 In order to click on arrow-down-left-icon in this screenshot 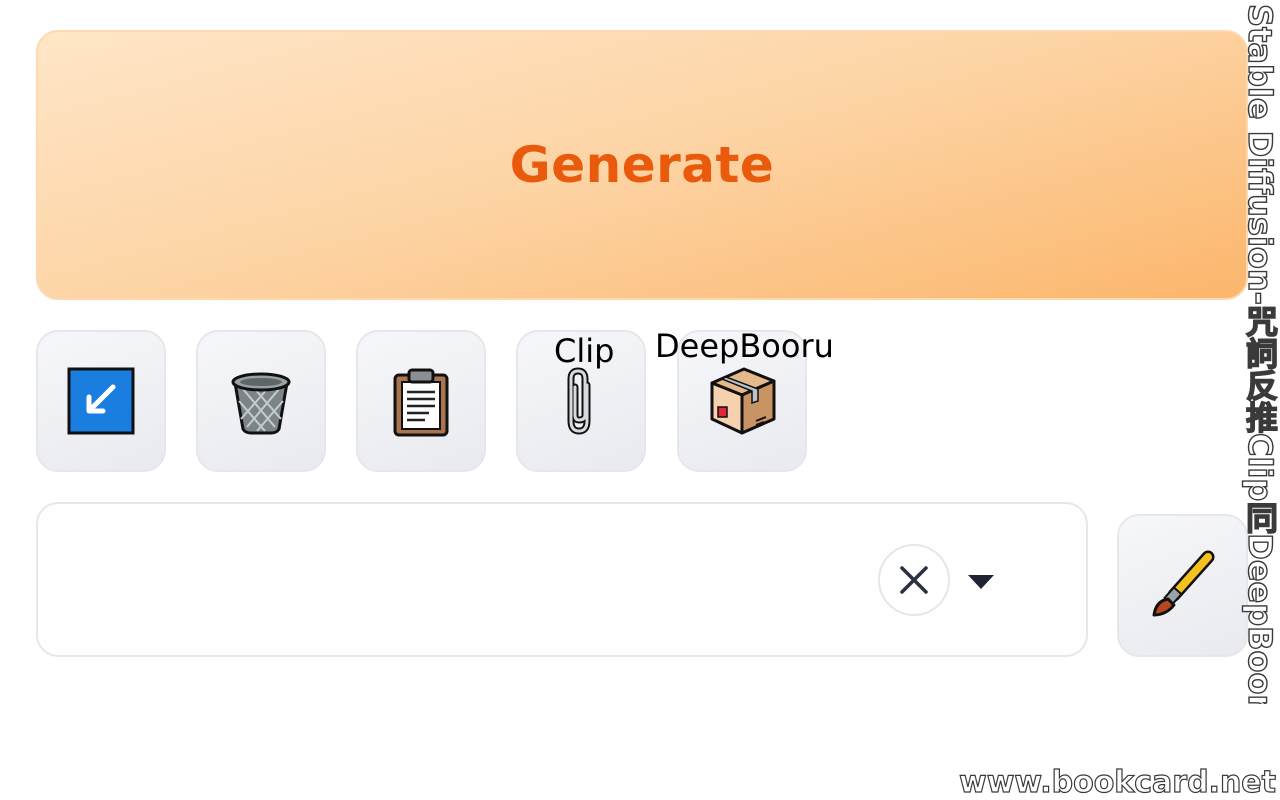, I will do `click(101, 401)`.